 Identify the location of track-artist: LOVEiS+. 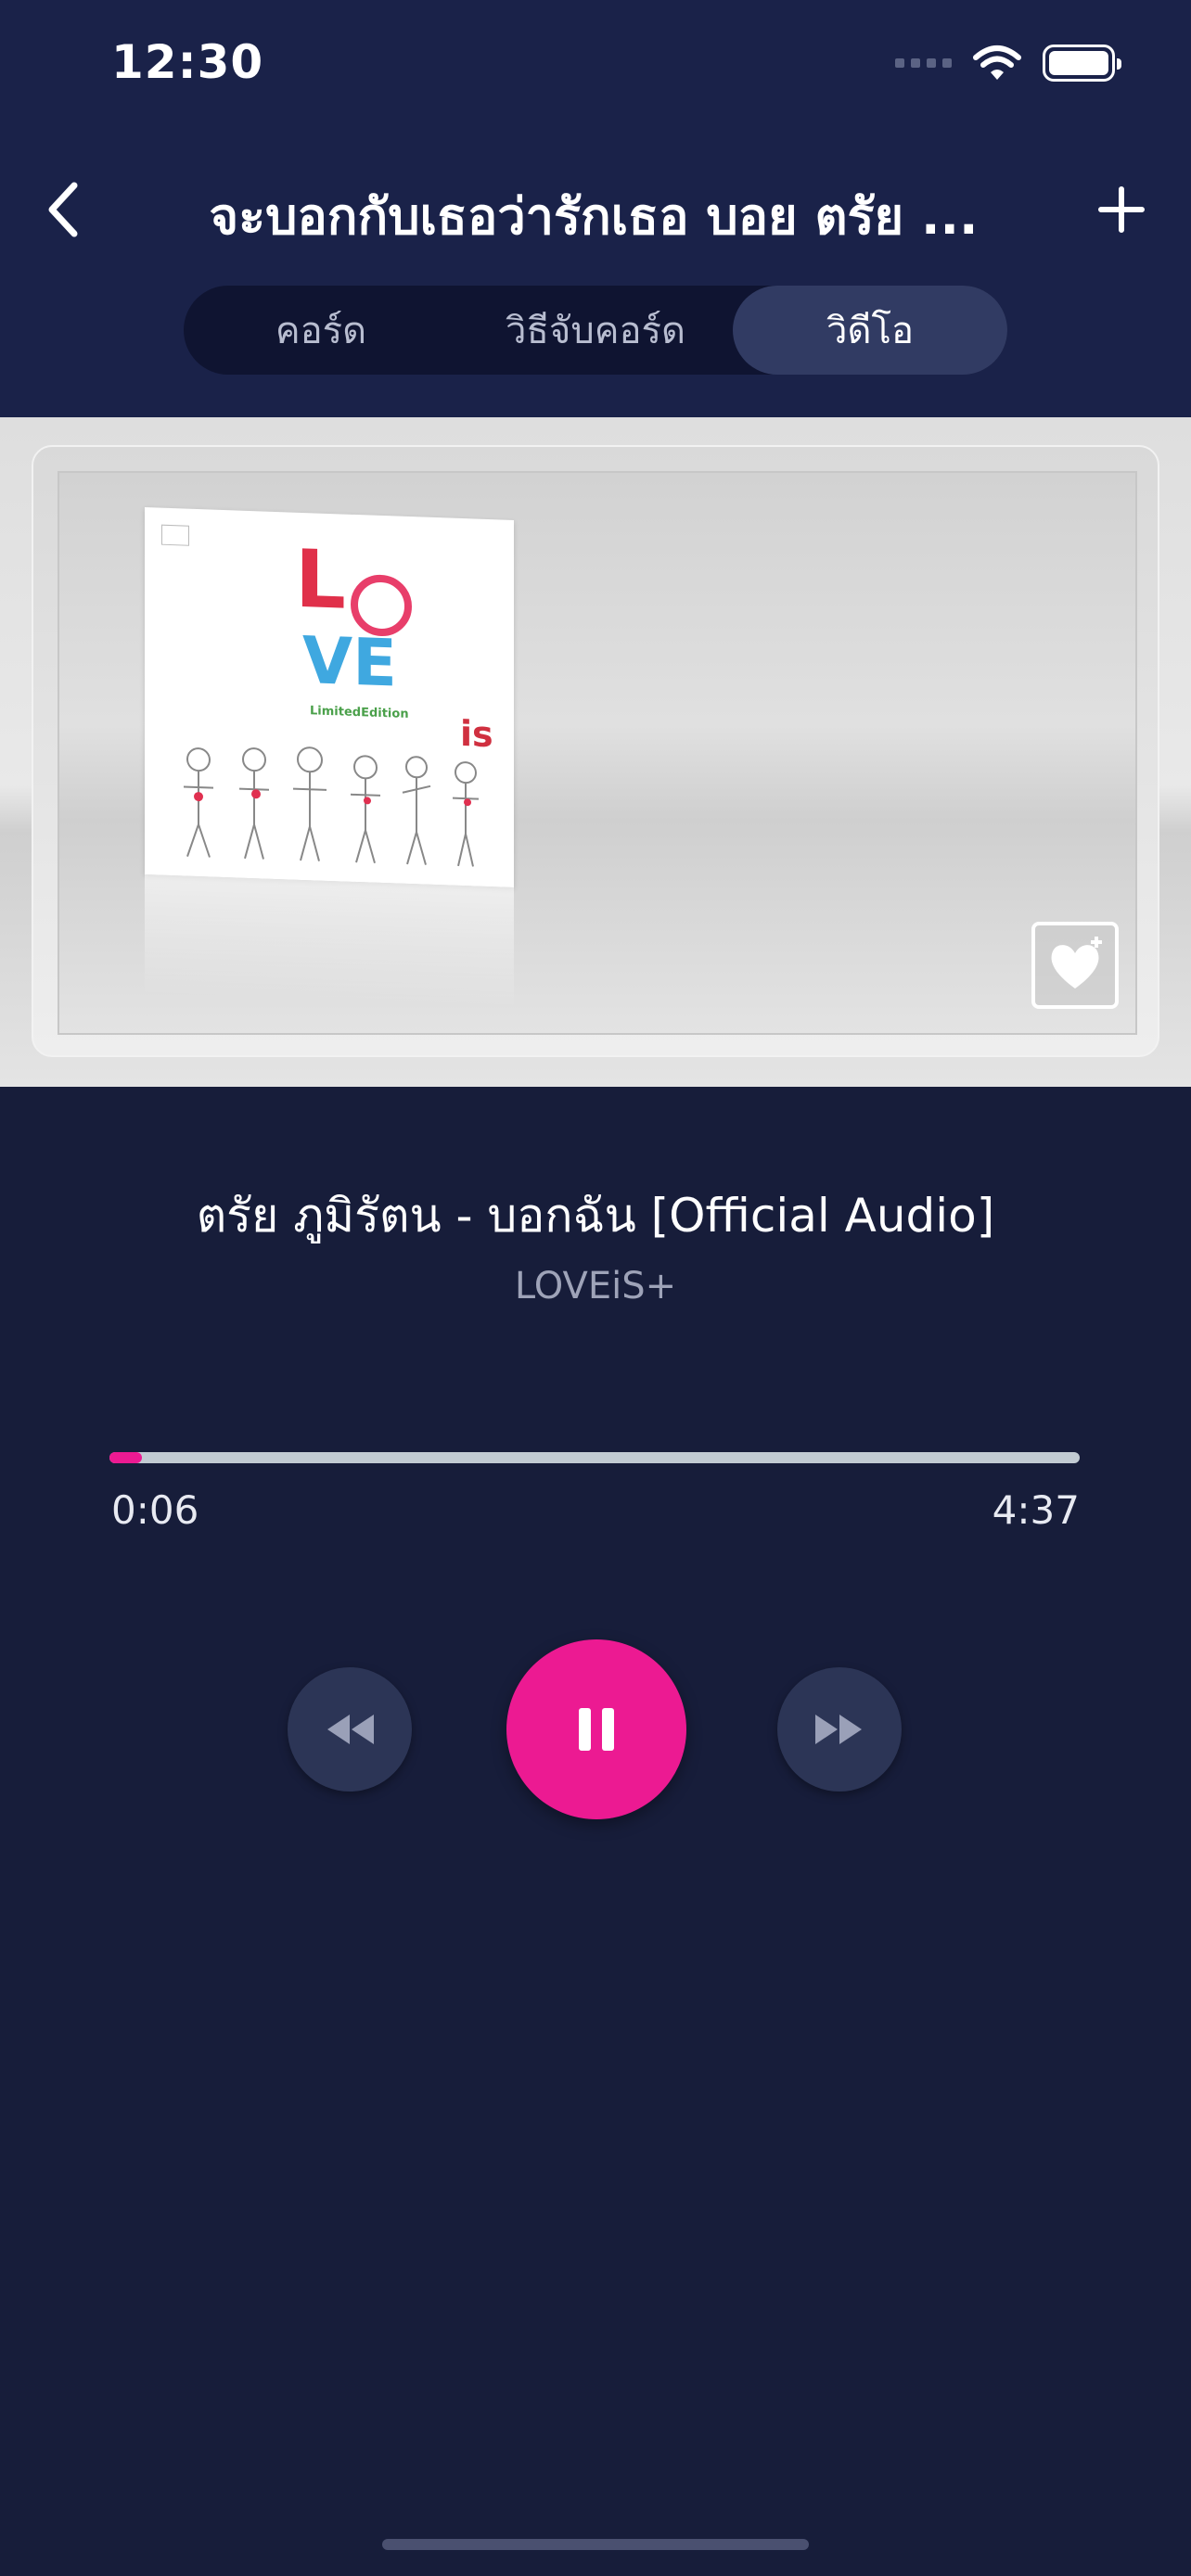
(595, 1286).